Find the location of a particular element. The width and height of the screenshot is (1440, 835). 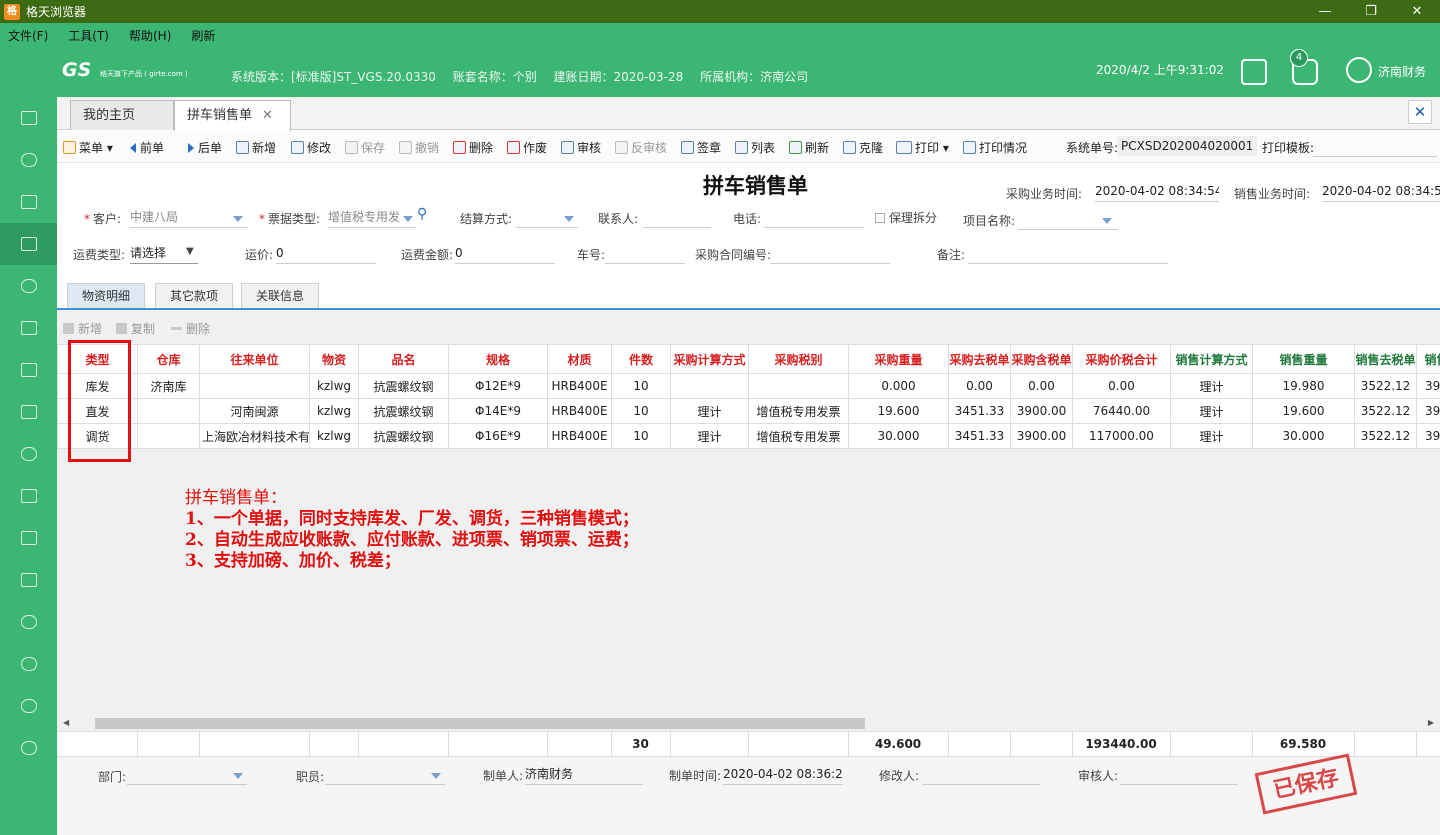

grid-hscrollbar: ◀ ▶ is located at coordinates (748, 723).